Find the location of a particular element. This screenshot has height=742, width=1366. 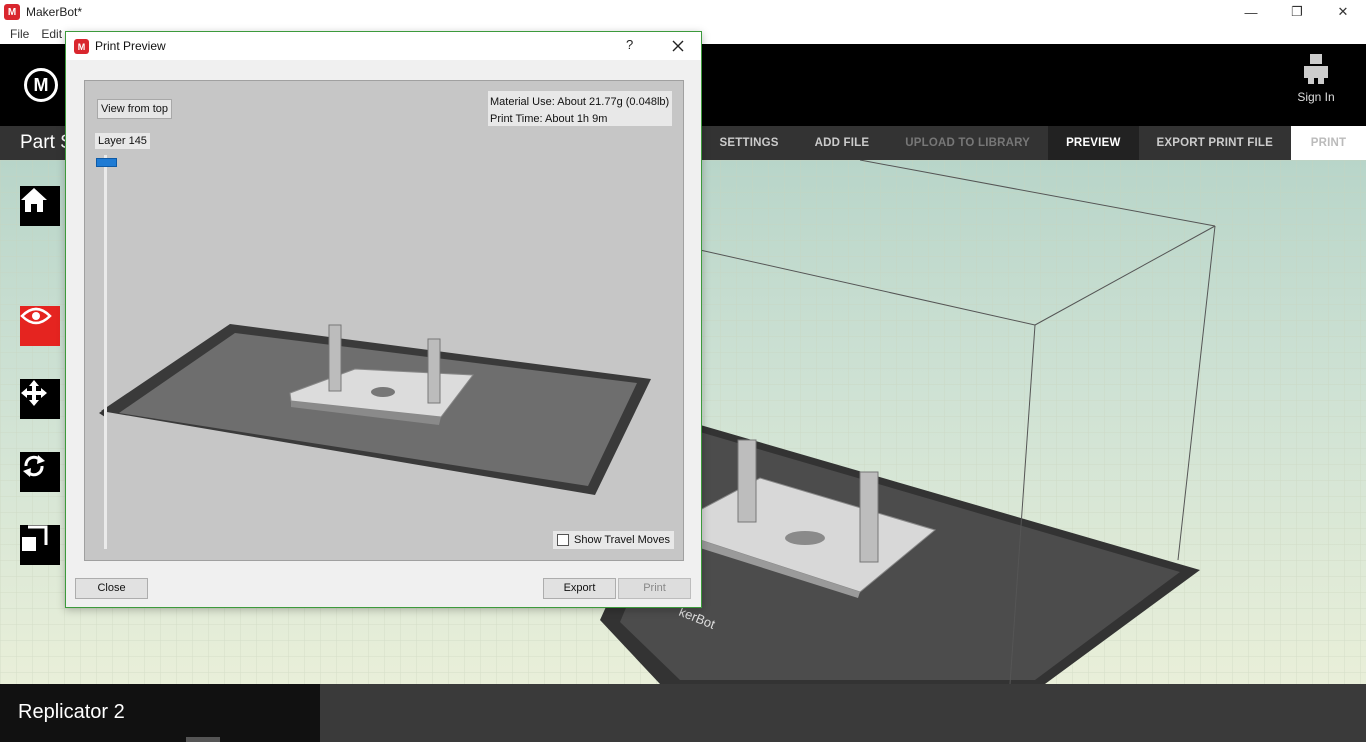

preview-part-hole is located at coordinates (383, 392).